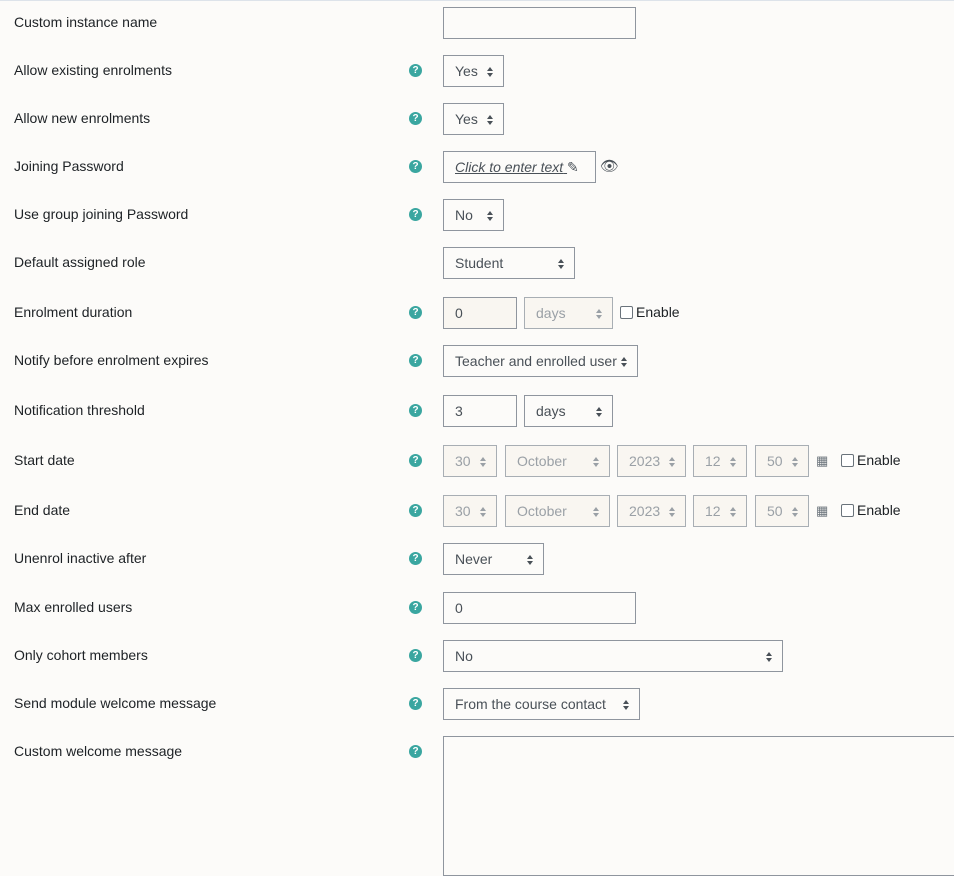  What do you see at coordinates (470, 511) in the screenshot?
I see `end-day-select: 30` at bounding box center [470, 511].